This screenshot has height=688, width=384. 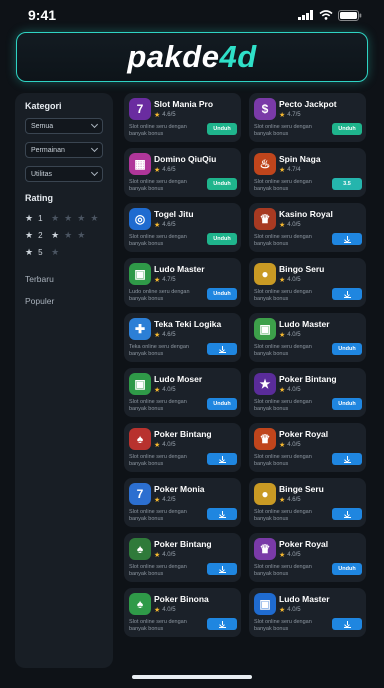 What do you see at coordinates (64, 252) in the screenshot?
I see `rating-filter-5: ★ 5 ★` at bounding box center [64, 252].